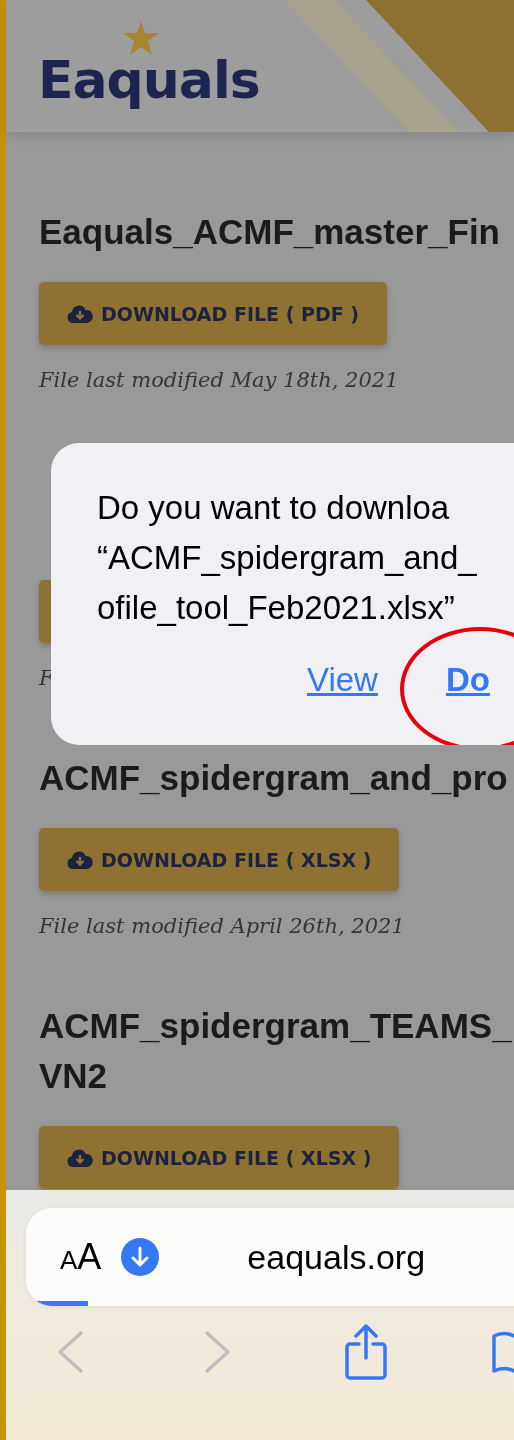 The width and height of the screenshot is (514, 1440). I want to click on address-bar: AA eaquals.org, so click(270, 1257).